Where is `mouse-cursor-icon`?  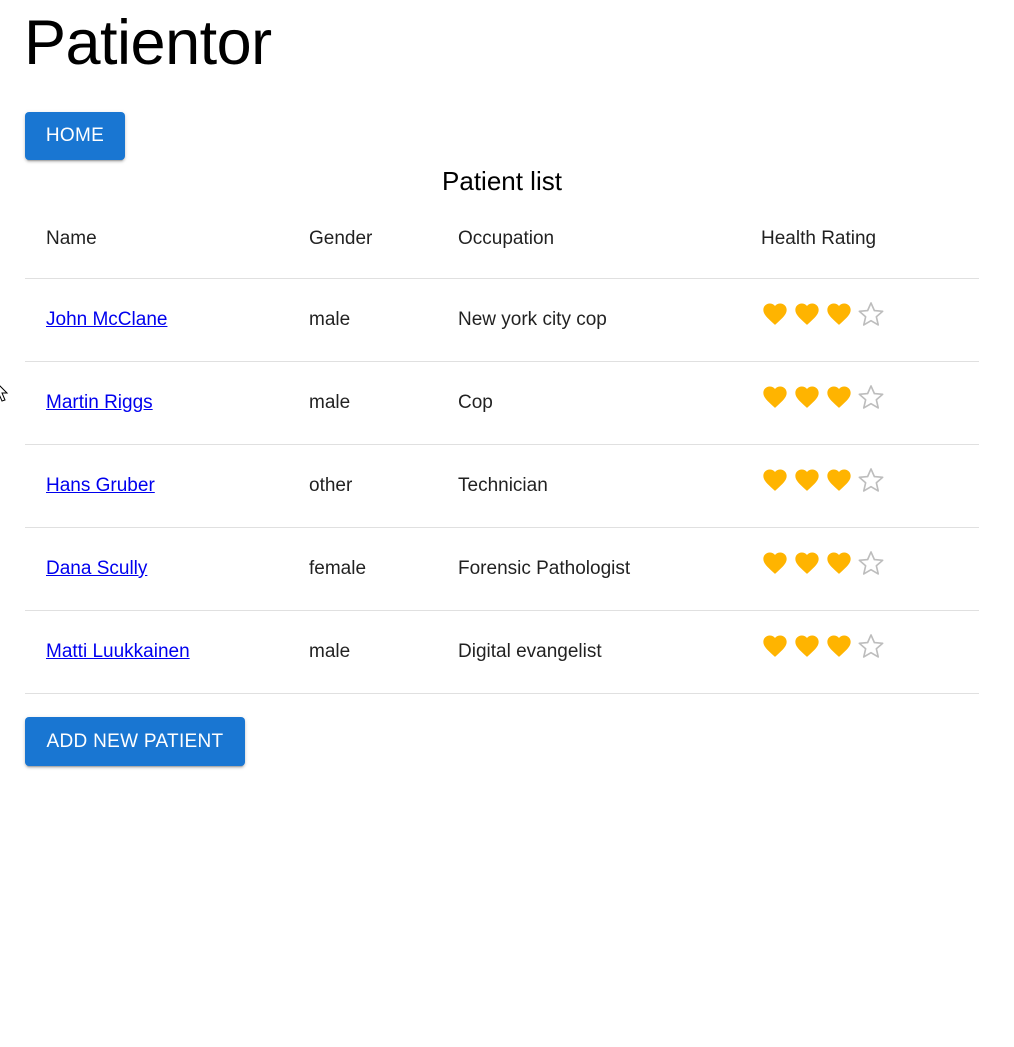
mouse-cursor-icon is located at coordinates (5, 394).